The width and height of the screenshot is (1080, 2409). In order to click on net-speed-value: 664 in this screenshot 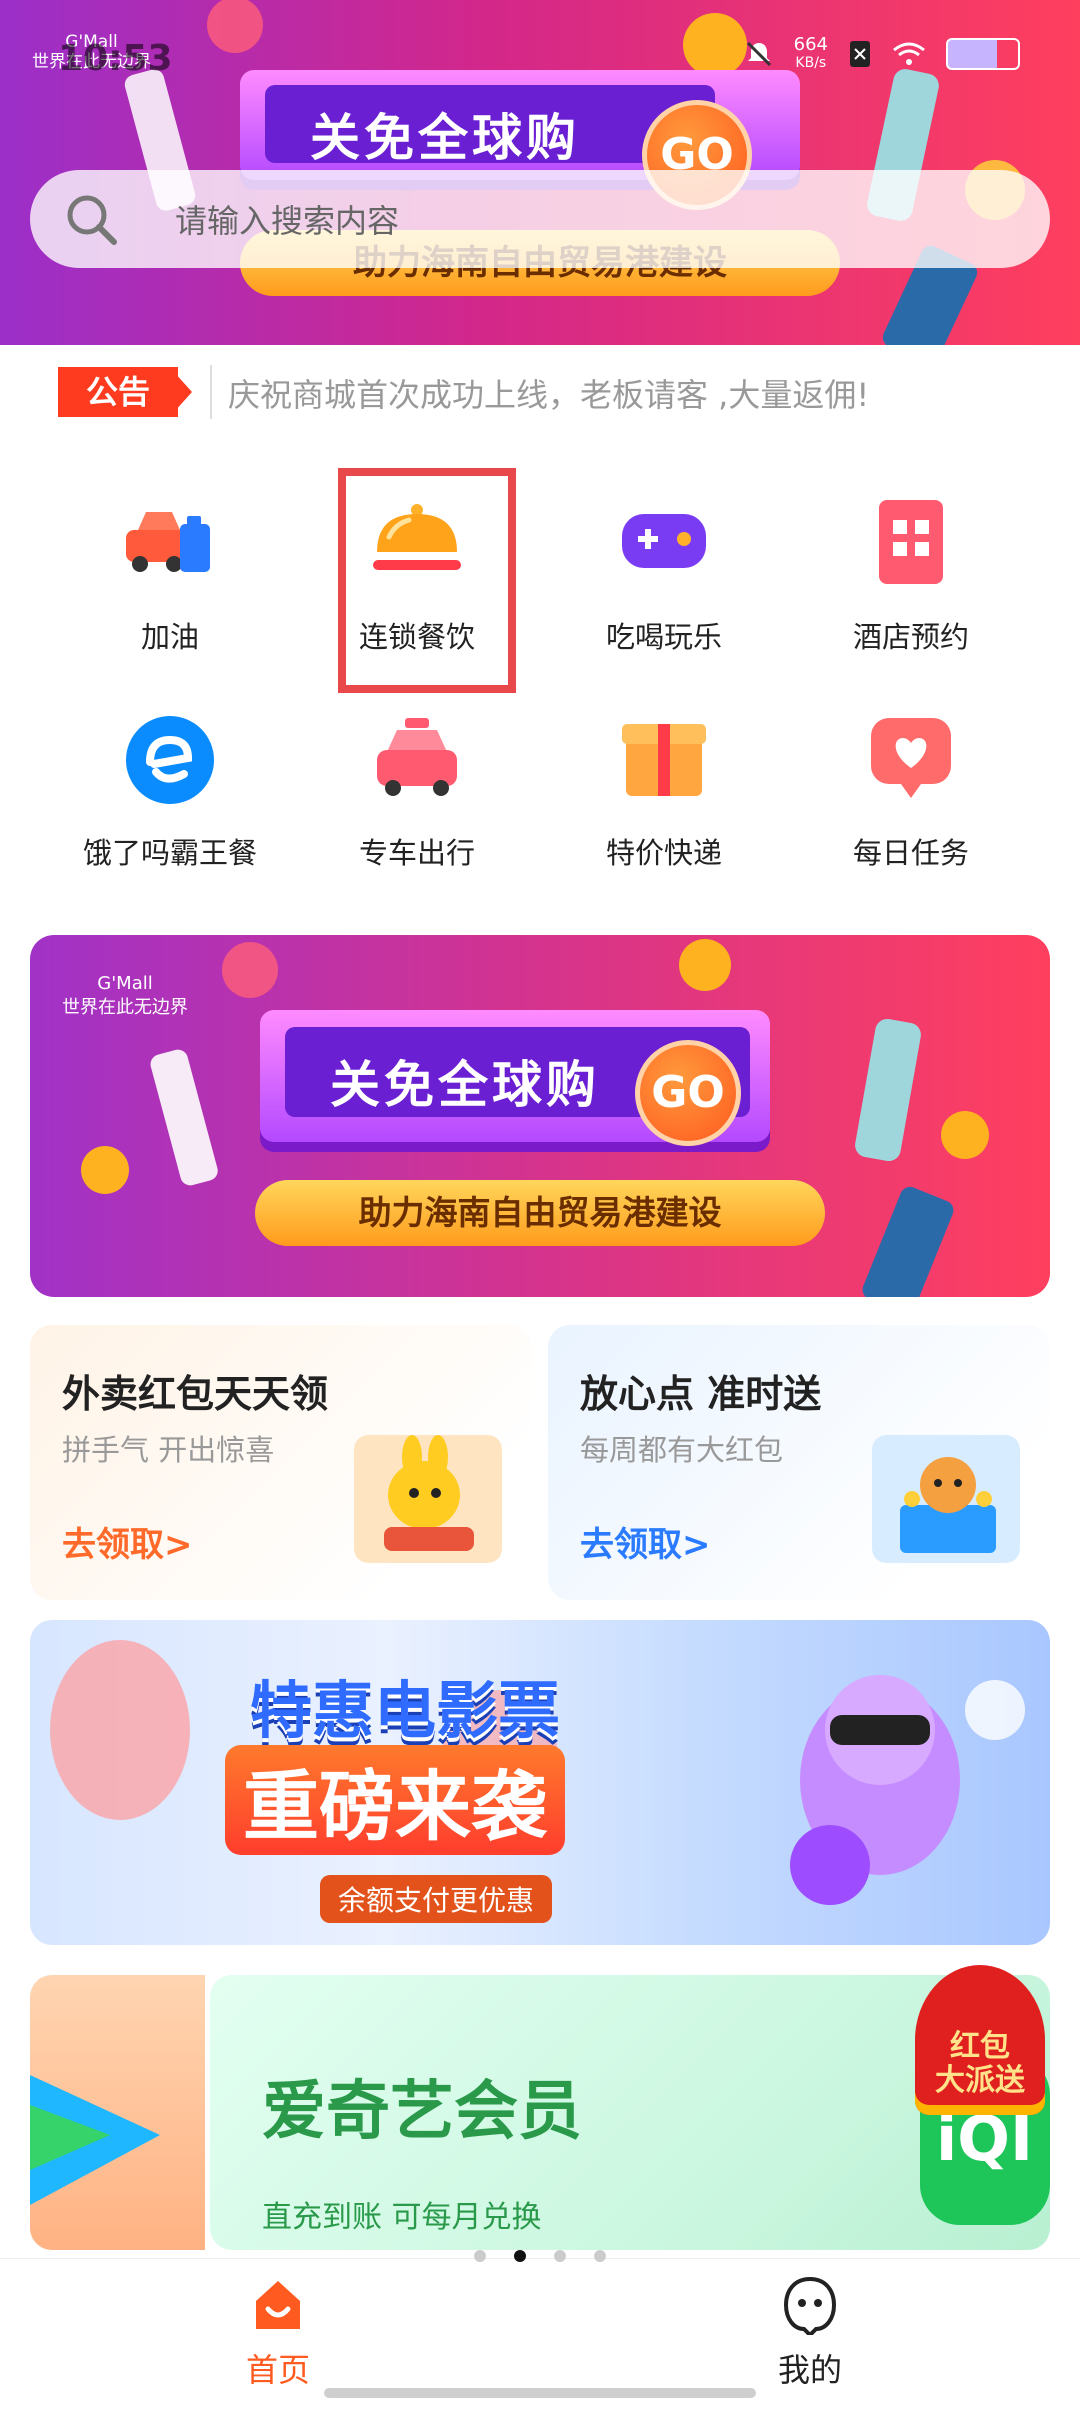, I will do `click(810, 44)`.